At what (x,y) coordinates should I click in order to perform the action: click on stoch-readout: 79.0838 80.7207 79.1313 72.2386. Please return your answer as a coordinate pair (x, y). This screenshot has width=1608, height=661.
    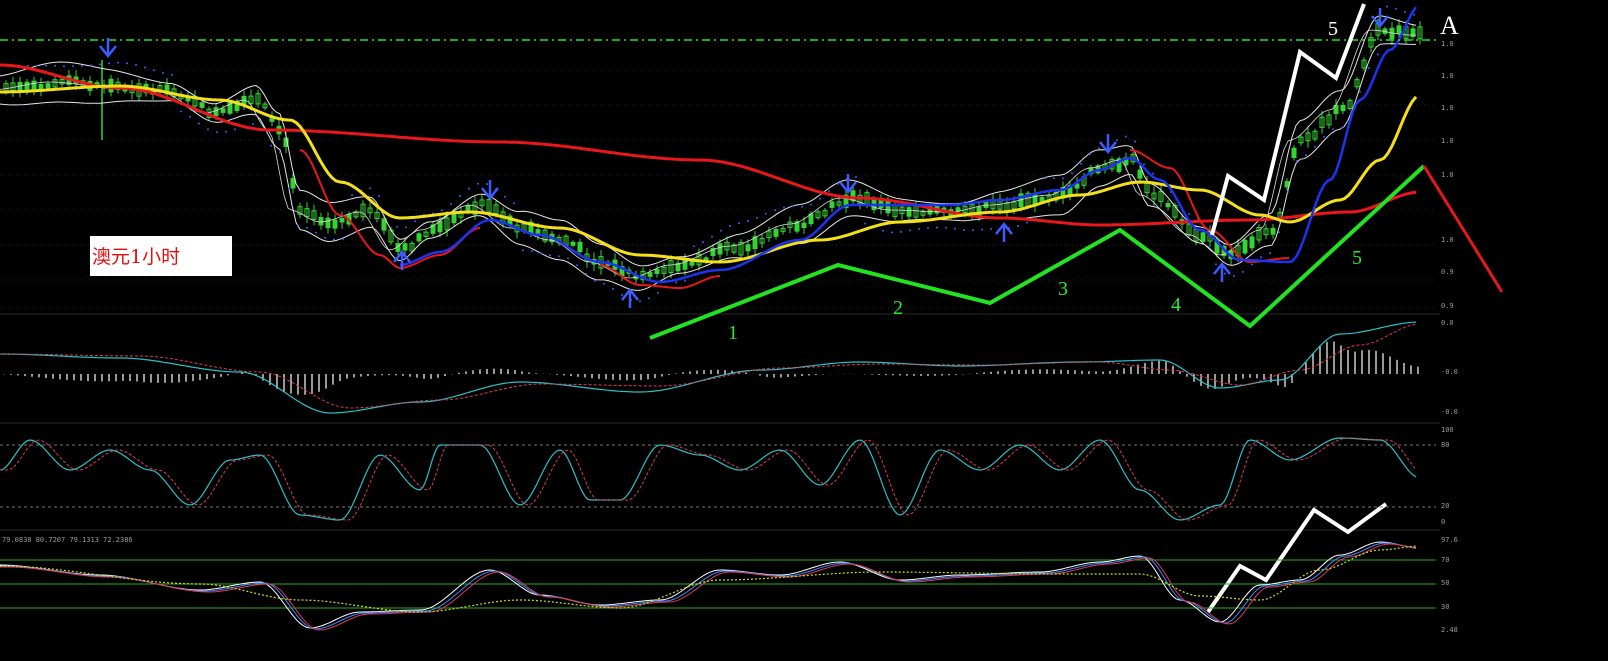
    Looking at the image, I should click on (67, 540).